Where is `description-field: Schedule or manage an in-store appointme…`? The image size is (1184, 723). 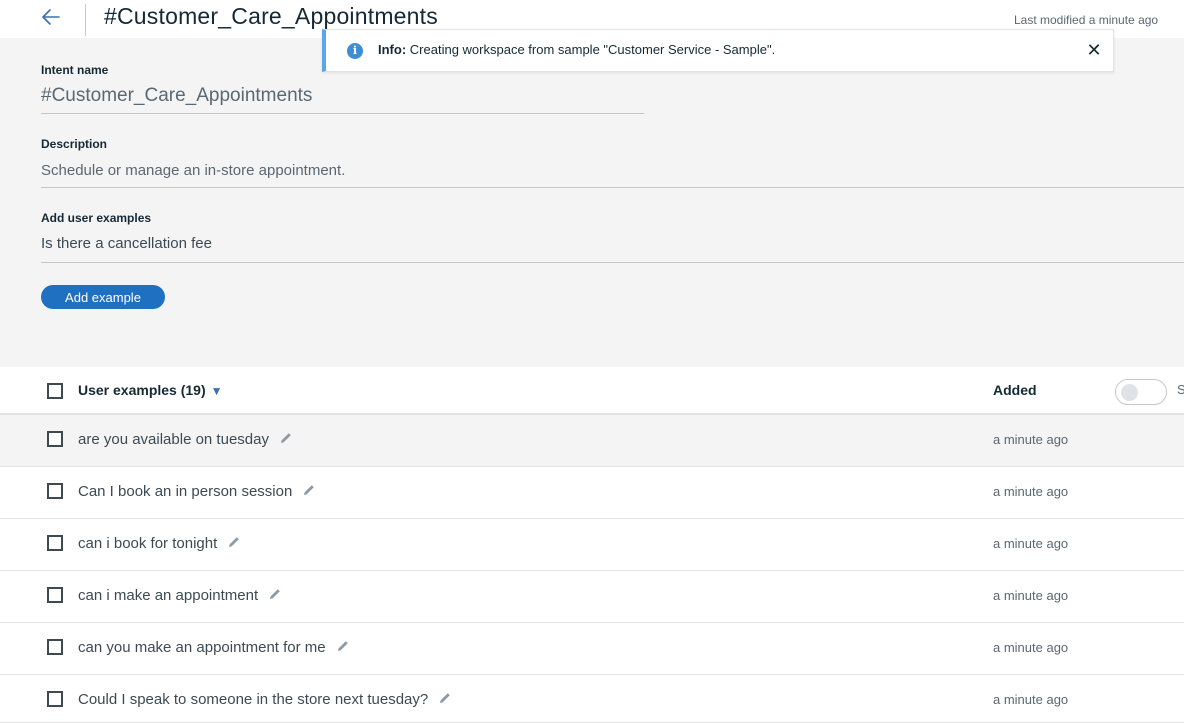
description-field: Schedule or manage an in-store appointme… is located at coordinates (193, 170).